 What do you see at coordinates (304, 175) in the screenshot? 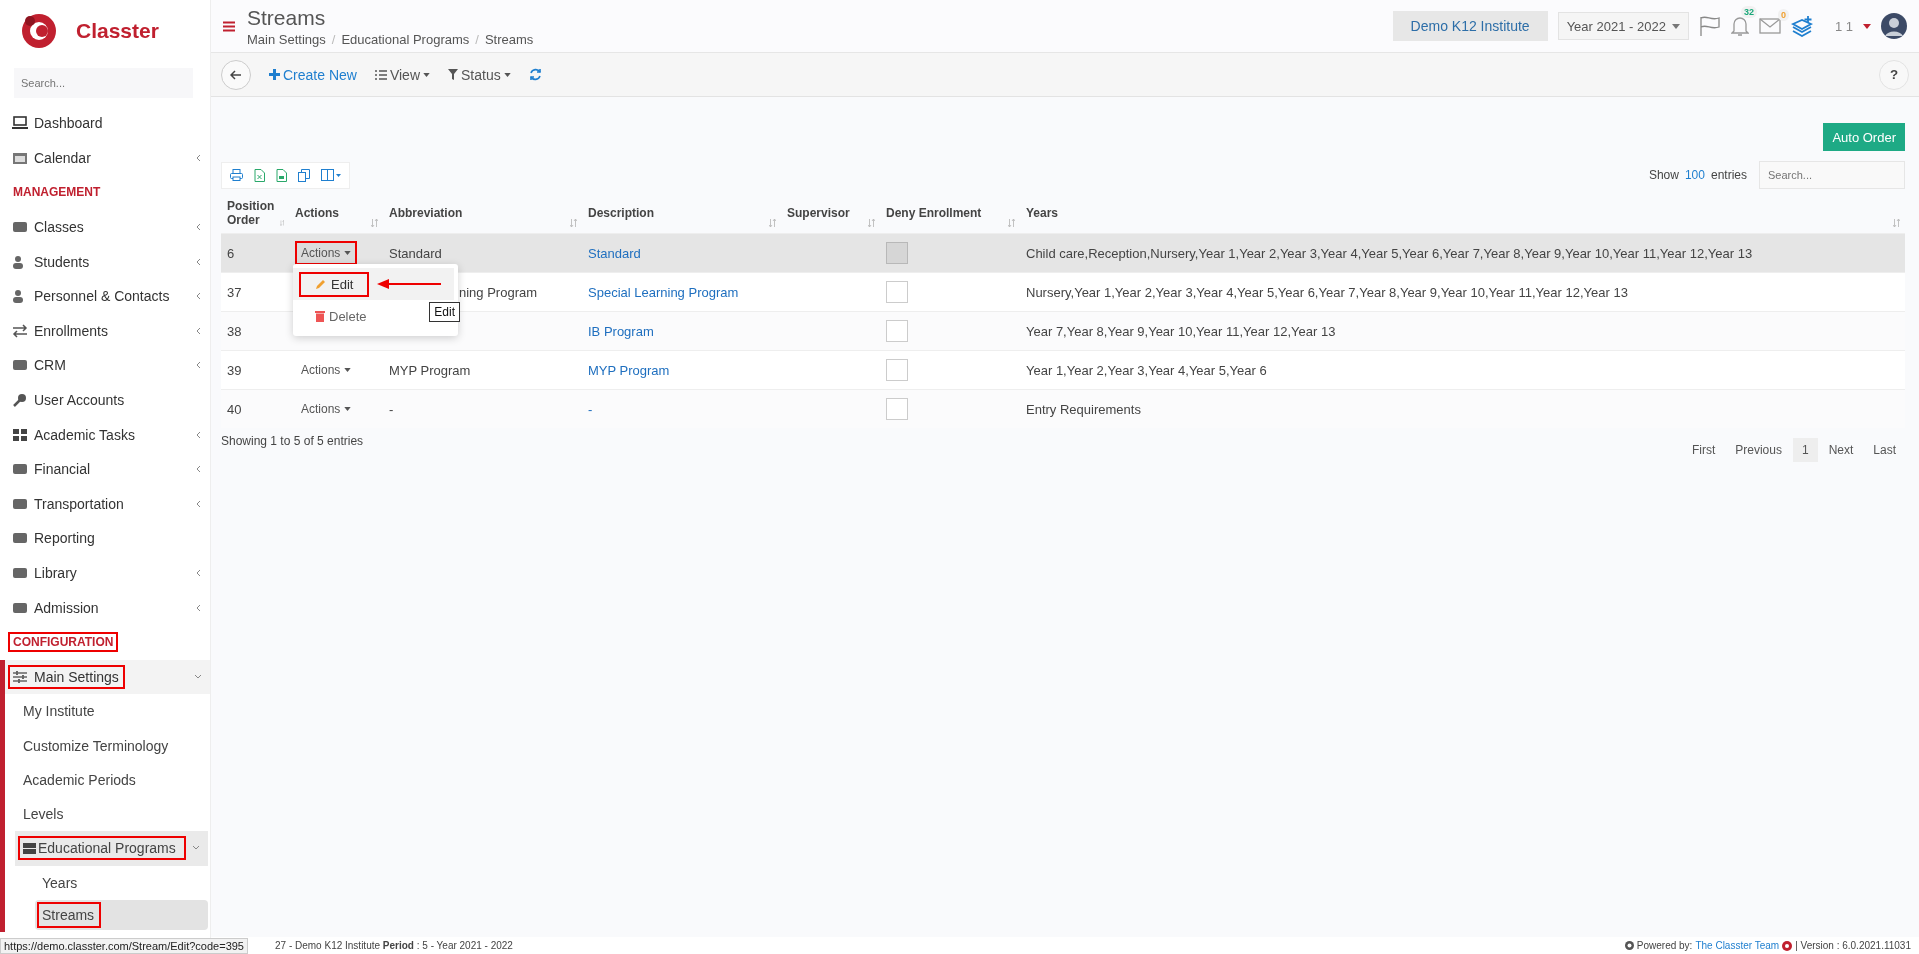
I see `copy-icon` at bounding box center [304, 175].